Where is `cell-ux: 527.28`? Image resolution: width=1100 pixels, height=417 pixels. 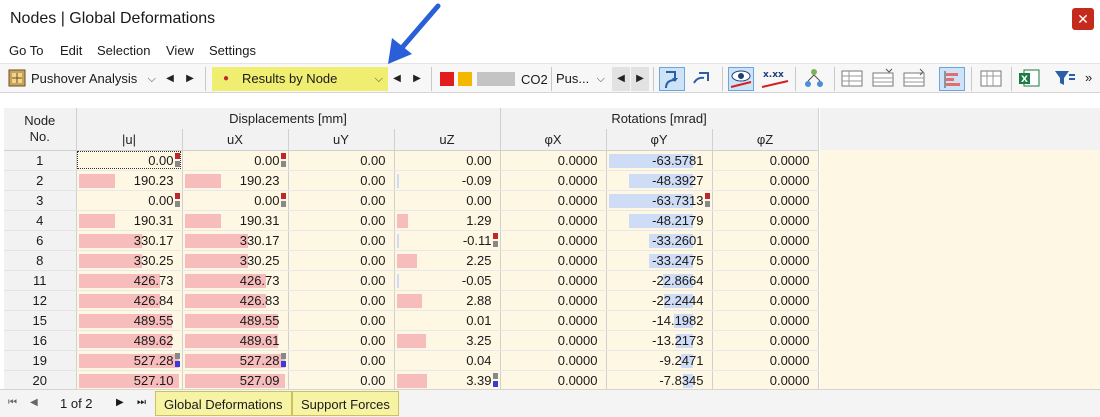
cell-ux: 527.28 is located at coordinates (235, 360).